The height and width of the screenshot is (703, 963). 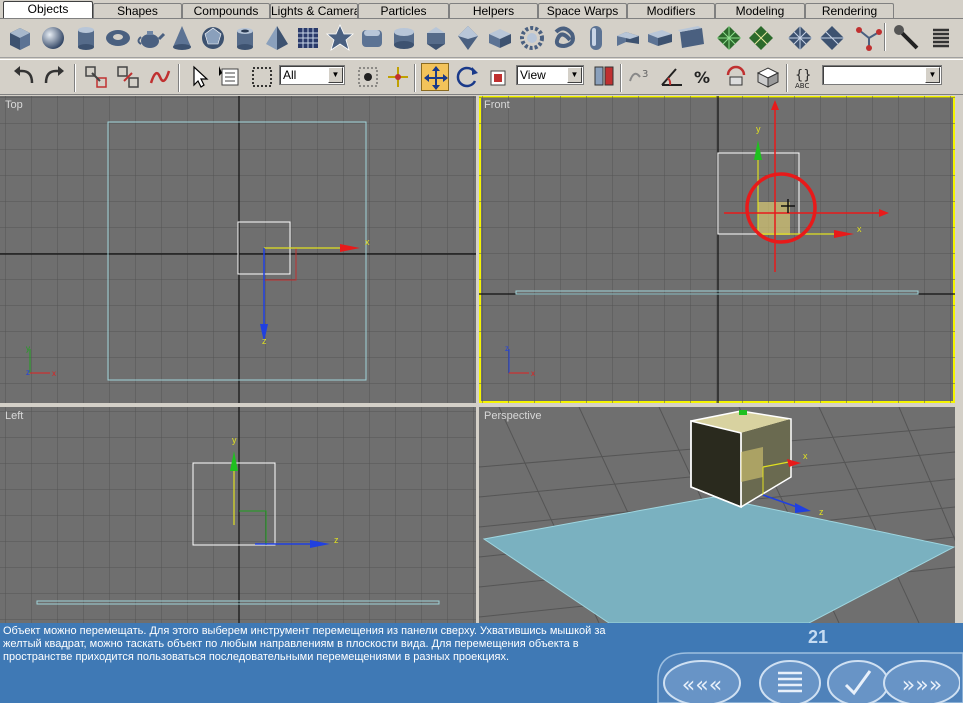 What do you see at coordinates (596, 38) in the screenshot?
I see `capsule-icon` at bounding box center [596, 38].